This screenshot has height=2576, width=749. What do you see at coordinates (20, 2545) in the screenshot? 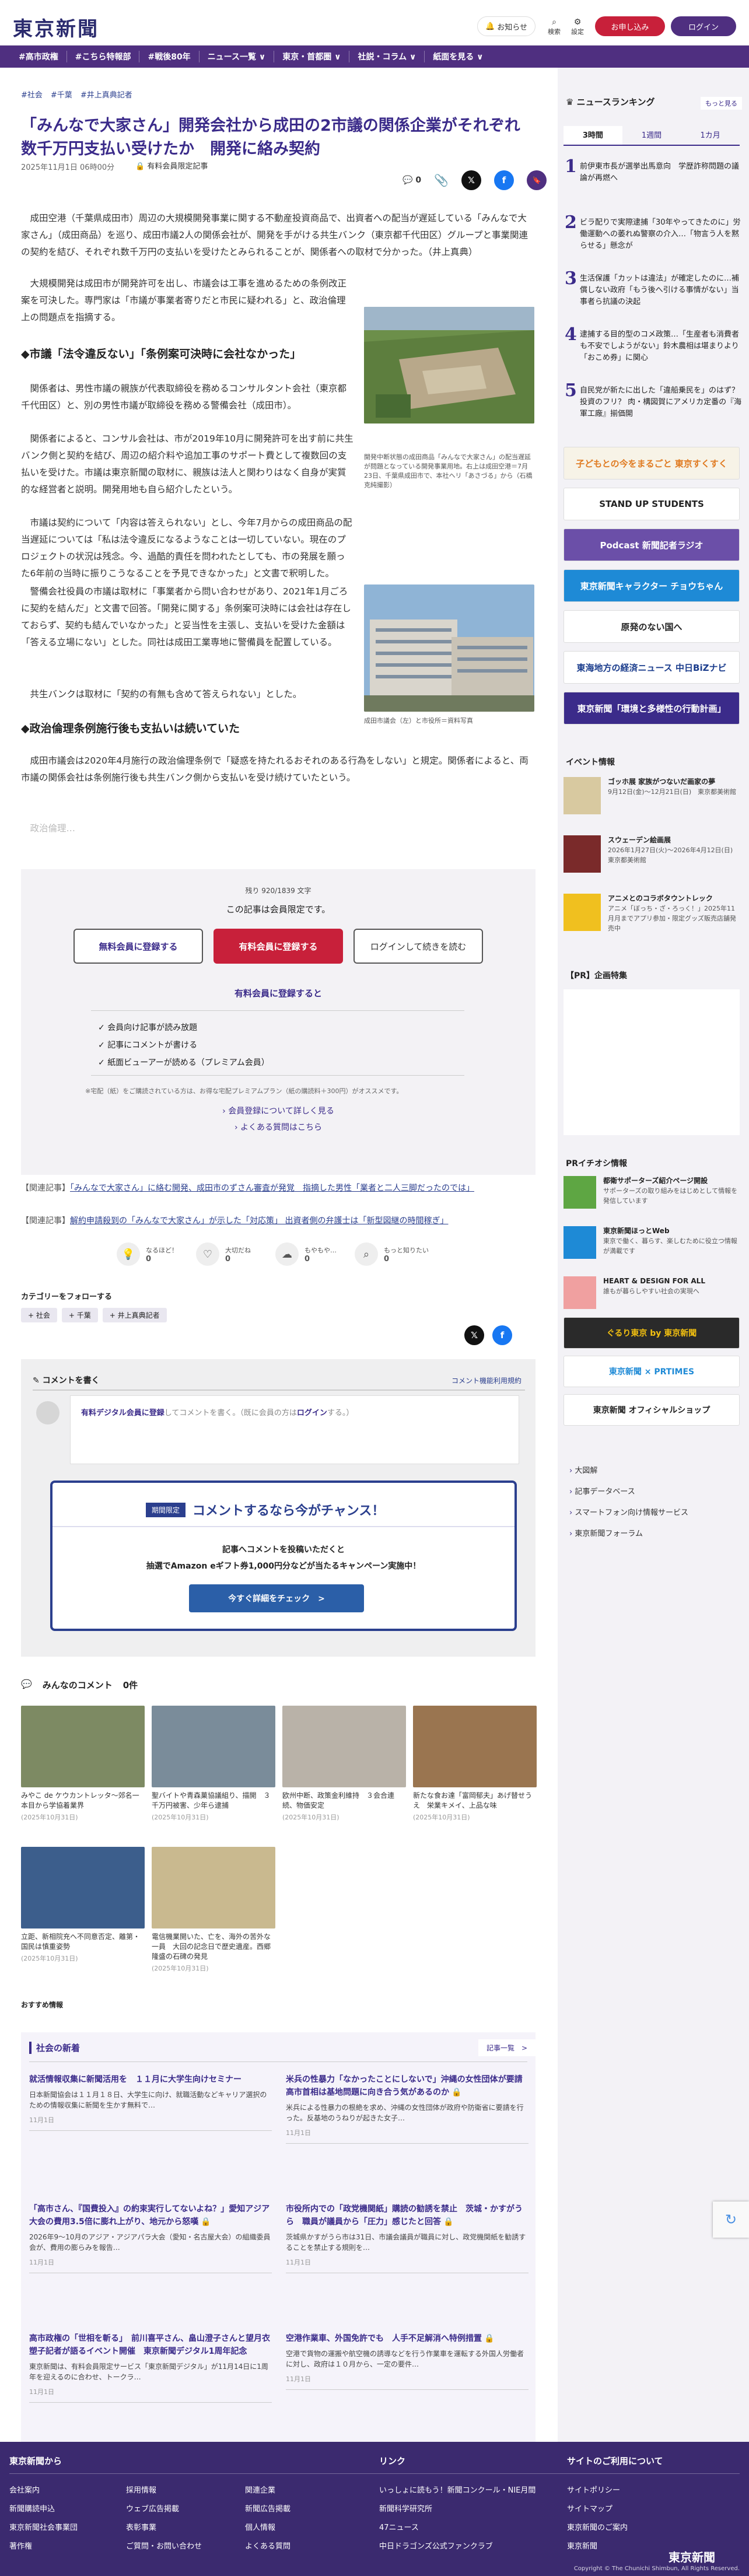
I see `footer-link: 著作権` at bounding box center [20, 2545].